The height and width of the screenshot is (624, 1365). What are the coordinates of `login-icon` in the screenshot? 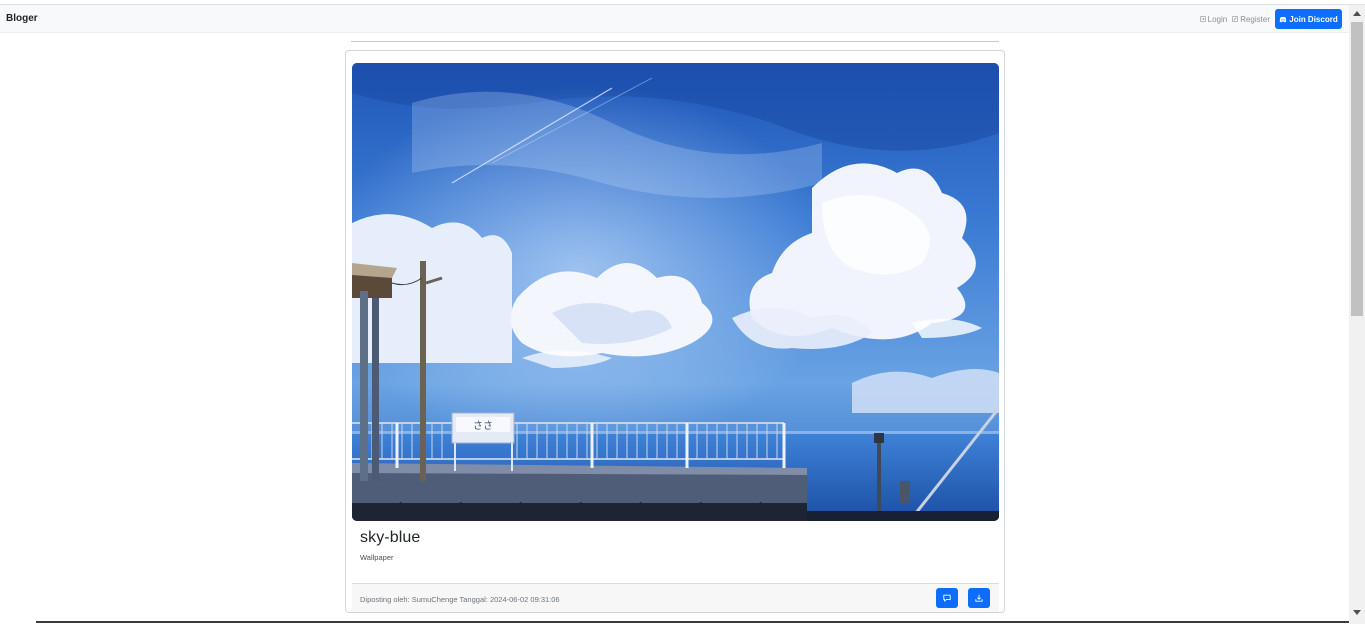 It's located at (1202, 19).